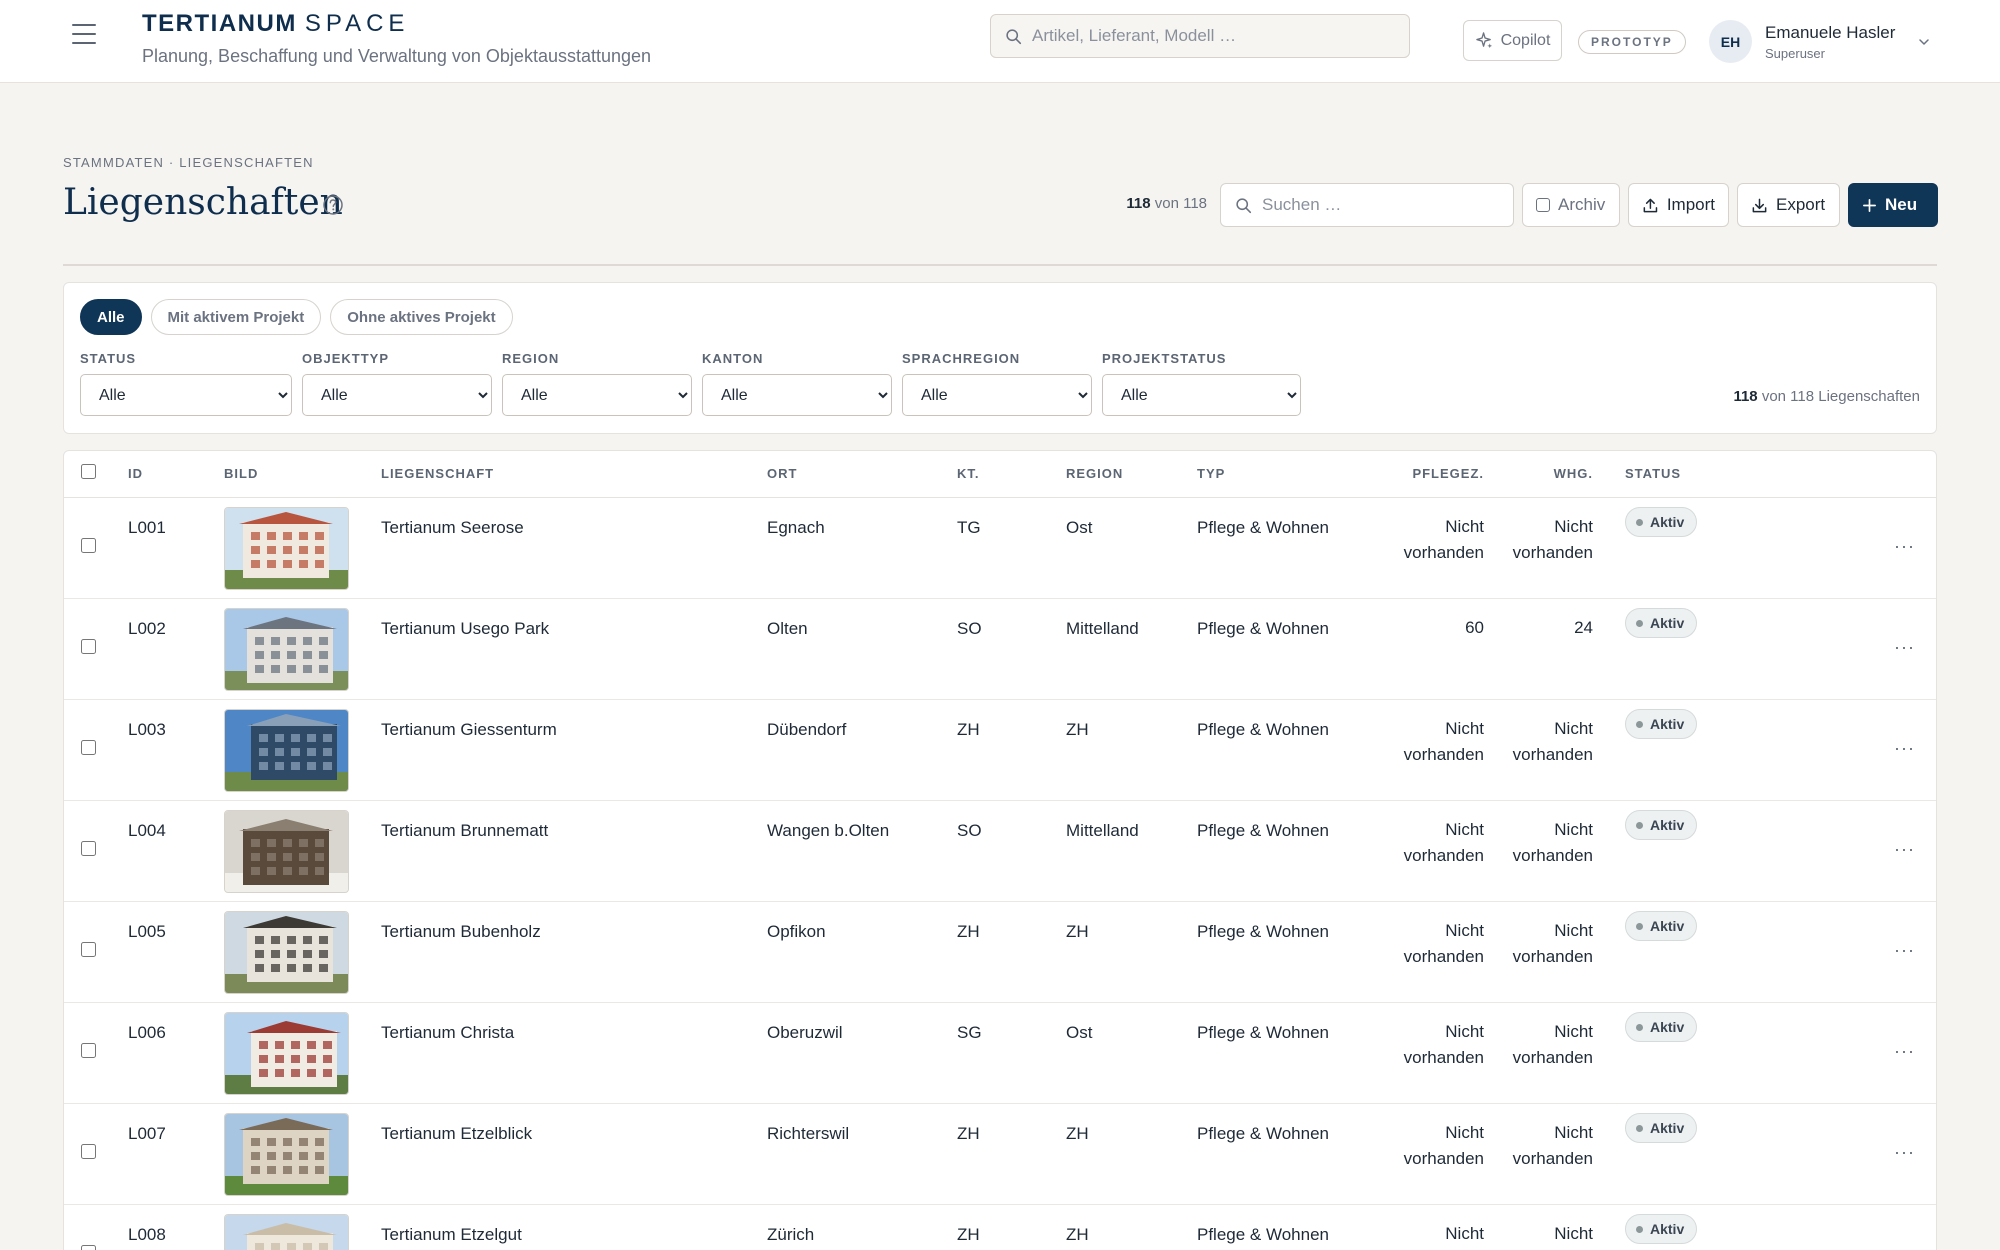 The height and width of the screenshot is (1250, 2000). Describe the element at coordinates (1000, 265) in the screenshot. I see `divider` at that location.